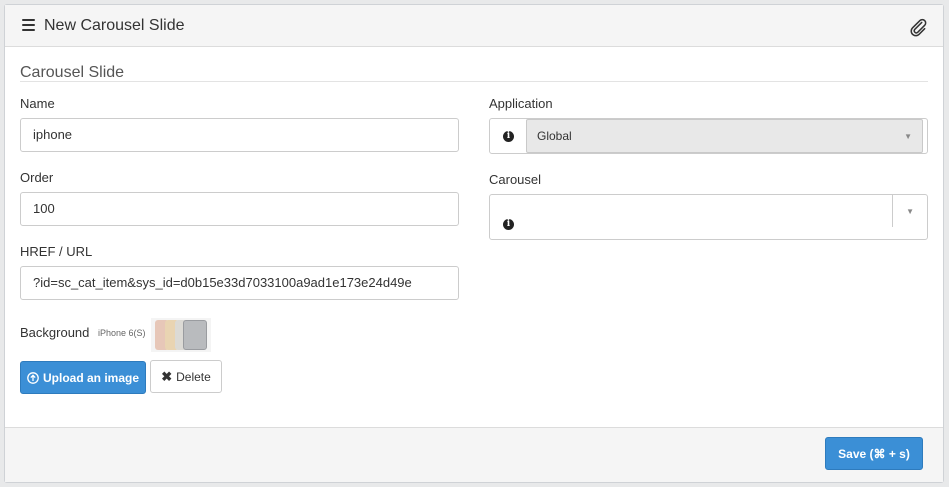 The image size is (949, 487). I want to click on upload-image-button: Upload an image, so click(83, 377).